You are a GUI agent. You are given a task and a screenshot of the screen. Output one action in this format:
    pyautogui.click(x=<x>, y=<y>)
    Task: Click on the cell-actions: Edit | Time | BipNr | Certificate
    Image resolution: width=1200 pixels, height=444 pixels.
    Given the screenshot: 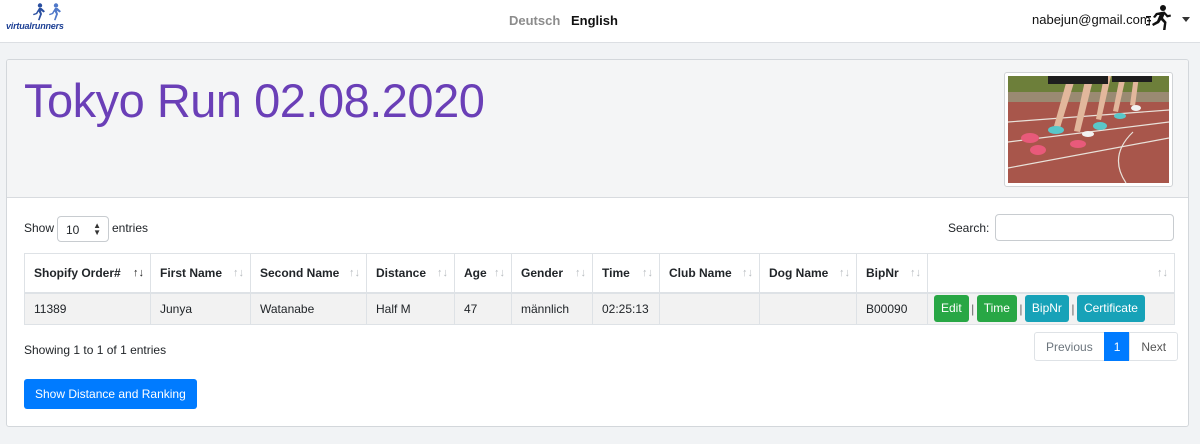 What is the action you would take?
    pyautogui.click(x=1051, y=308)
    